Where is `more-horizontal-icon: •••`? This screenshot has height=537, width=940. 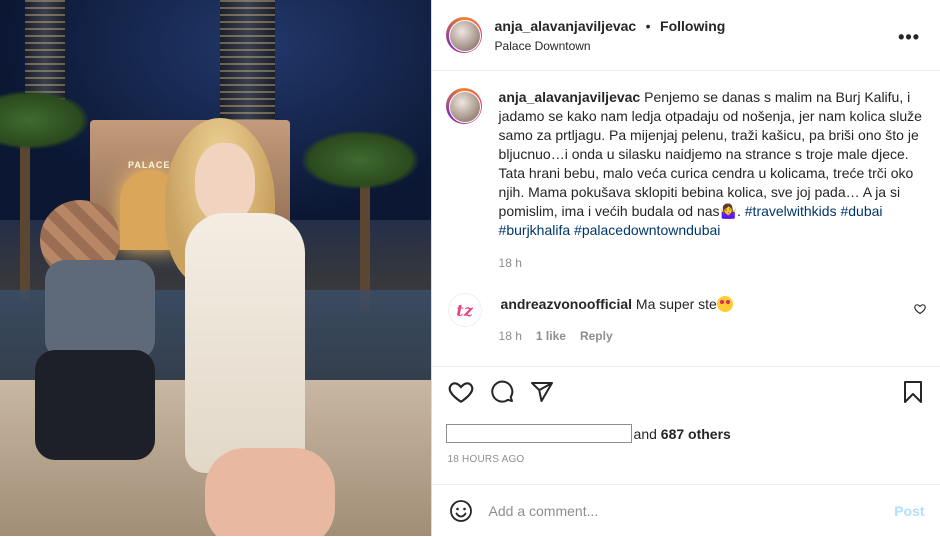 more-horizontal-icon: ••• is located at coordinates (909, 37).